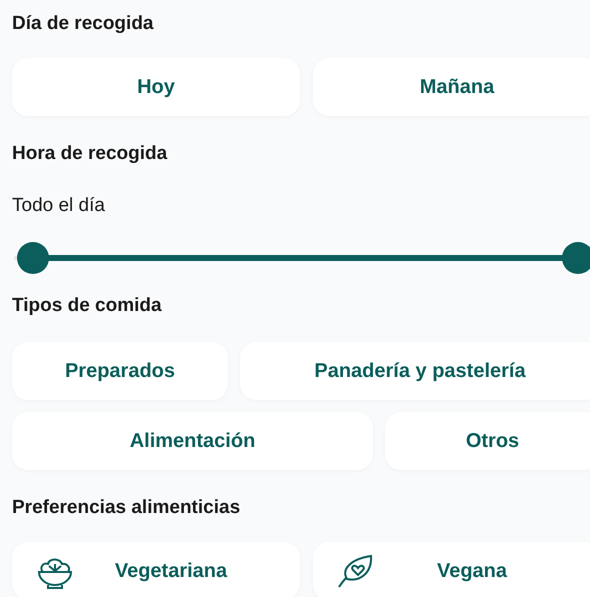 Image resolution: width=590 pixels, height=597 pixels. I want to click on filter-chip: Preparados, so click(120, 371).